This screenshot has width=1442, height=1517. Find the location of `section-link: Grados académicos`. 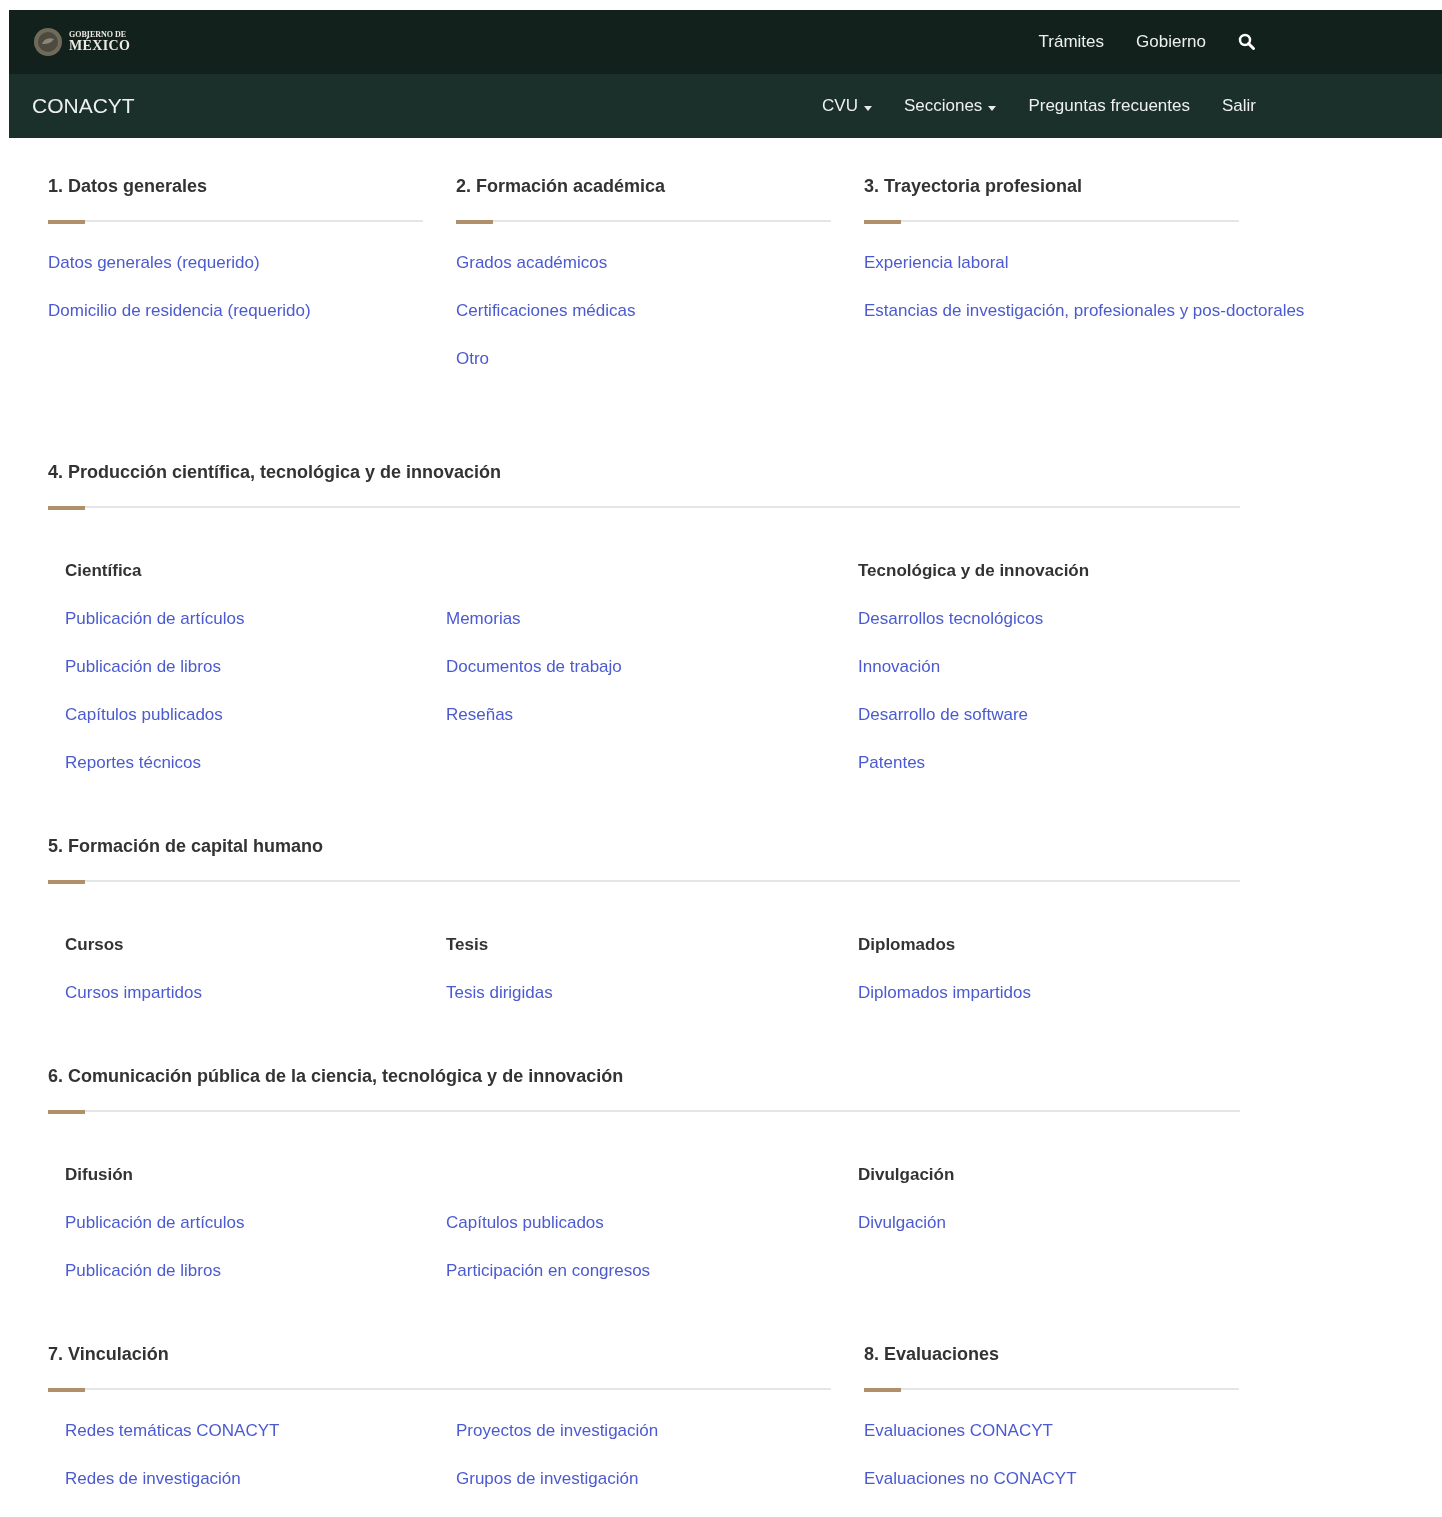

section-link: Grados académicos is located at coordinates (532, 263).